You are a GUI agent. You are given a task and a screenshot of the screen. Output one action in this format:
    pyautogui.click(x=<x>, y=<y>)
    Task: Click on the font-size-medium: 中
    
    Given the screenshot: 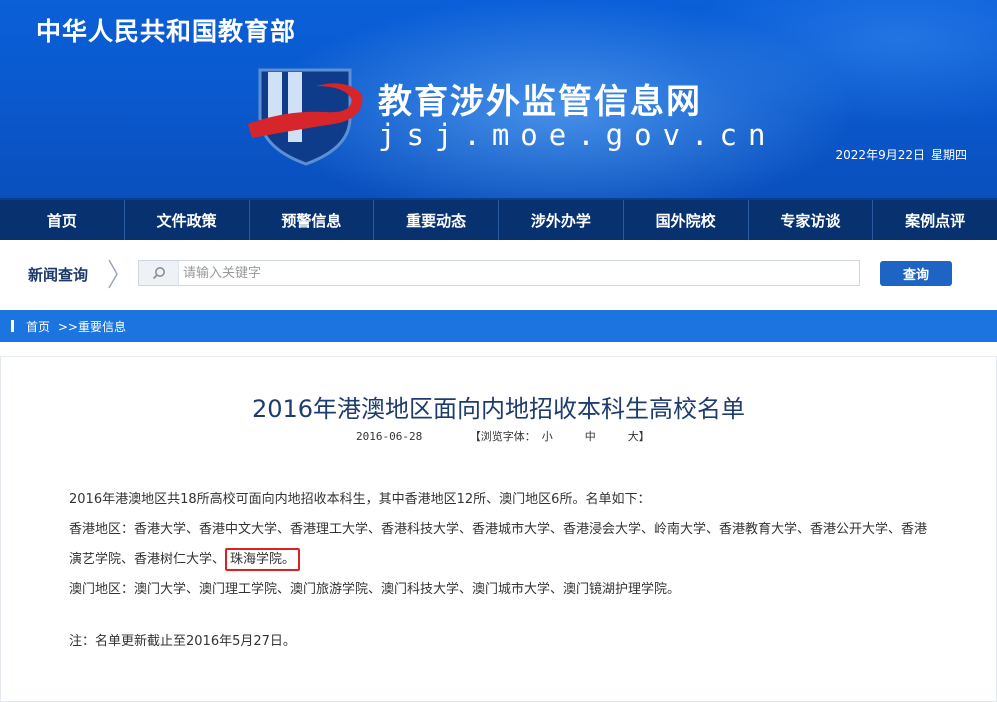 What is the action you would take?
    pyautogui.click(x=590, y=436)
    